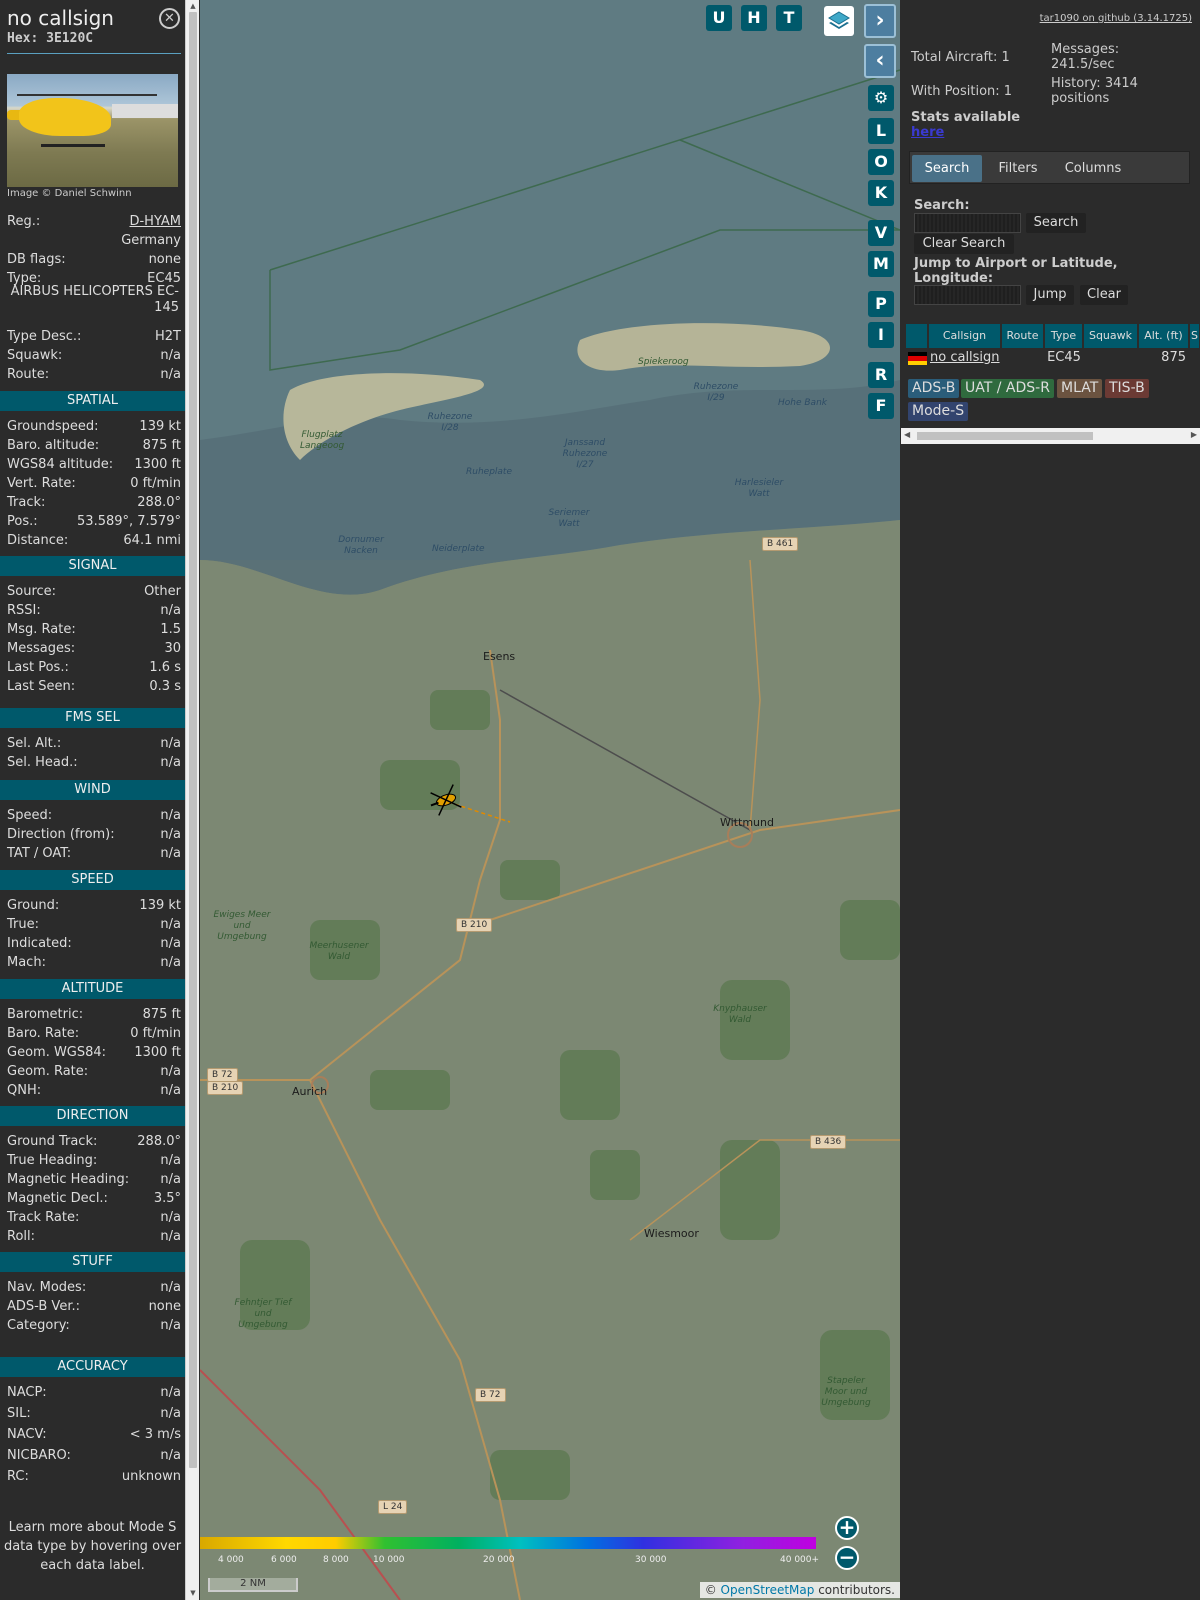  I want to click on divider, so click(94, 53).